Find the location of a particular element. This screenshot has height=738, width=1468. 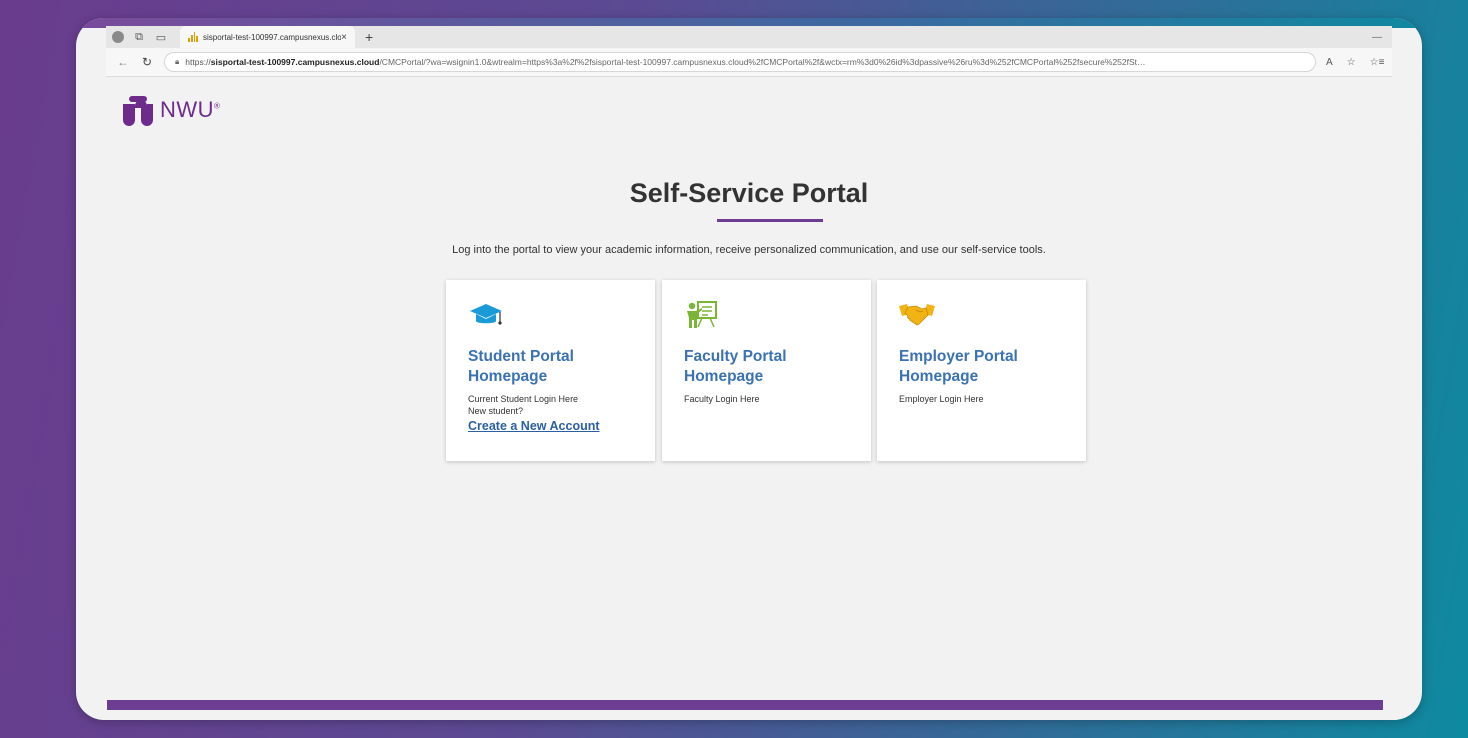

lock-icon: 🔒︎ is located at coordinates (177, 62).